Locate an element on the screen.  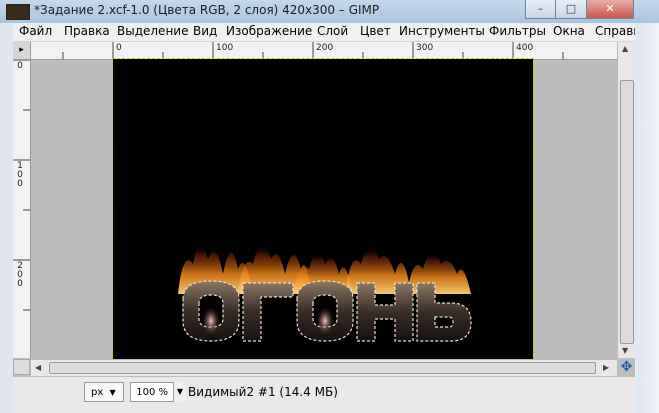
zoom-value: 100 % is located at coordinates (152, 392).